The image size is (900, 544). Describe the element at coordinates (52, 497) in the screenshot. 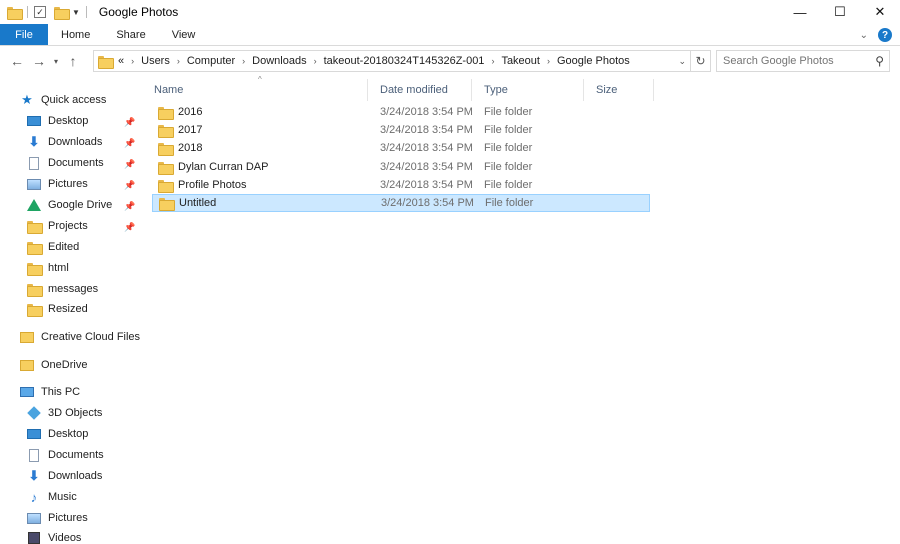

I see `nav-item-music: ♪ Music` at that location.